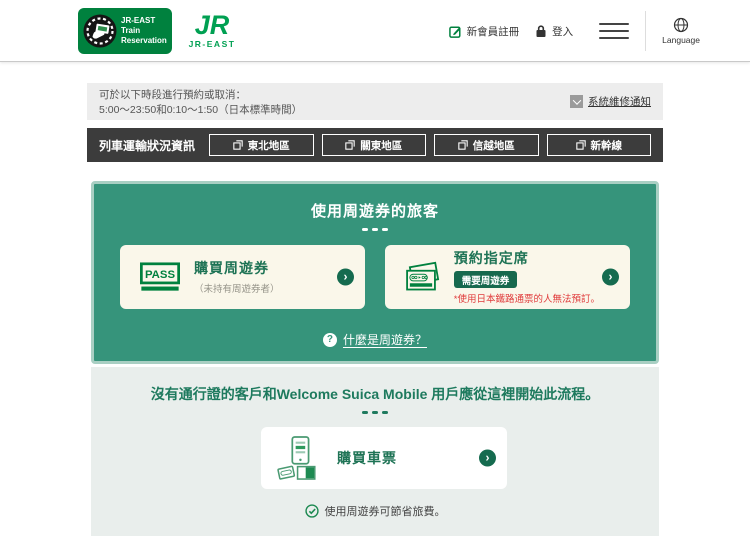  What do you see at coordinates (385, 512) in the screenshot?
I see `savings-tip-label: 使用周遊券可節省旅費。` at bounding box center [385, 512].